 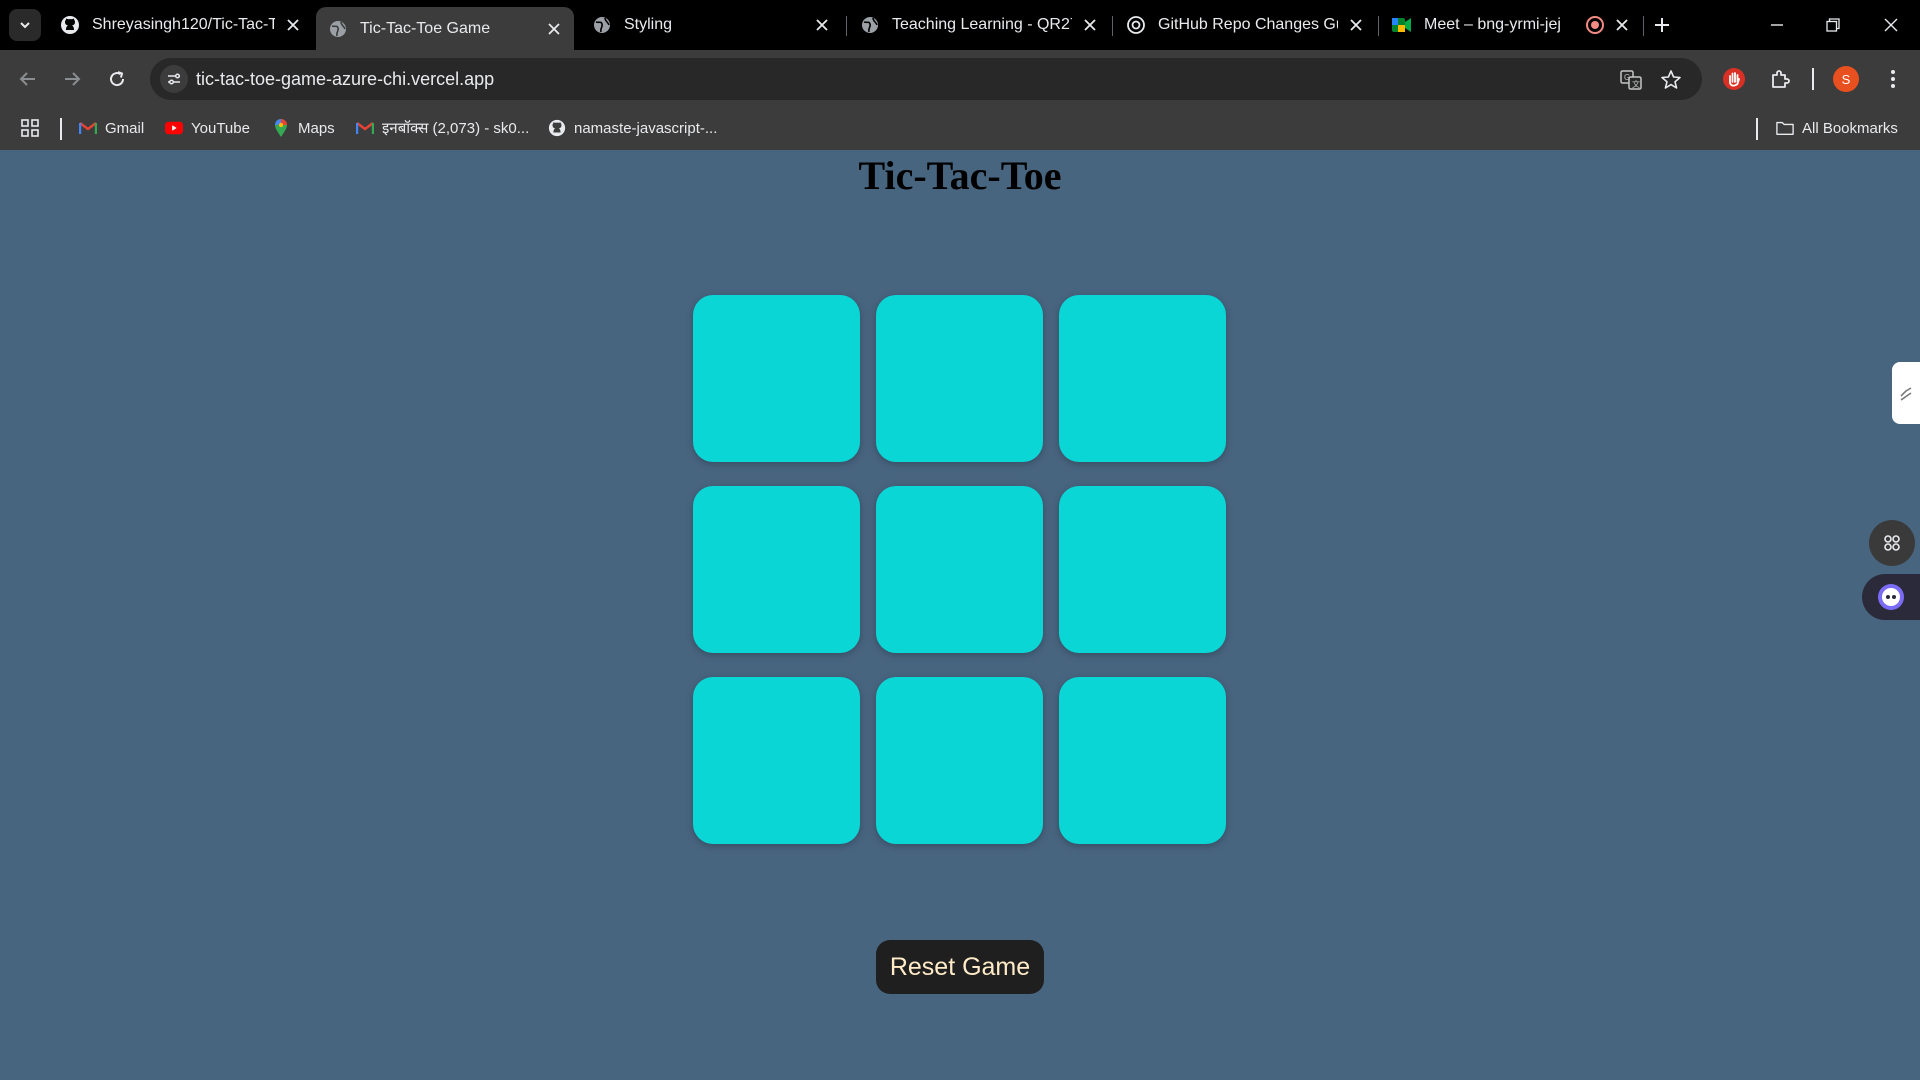 I want to click on chrome-menu-button, so click(x=1893, y=79).